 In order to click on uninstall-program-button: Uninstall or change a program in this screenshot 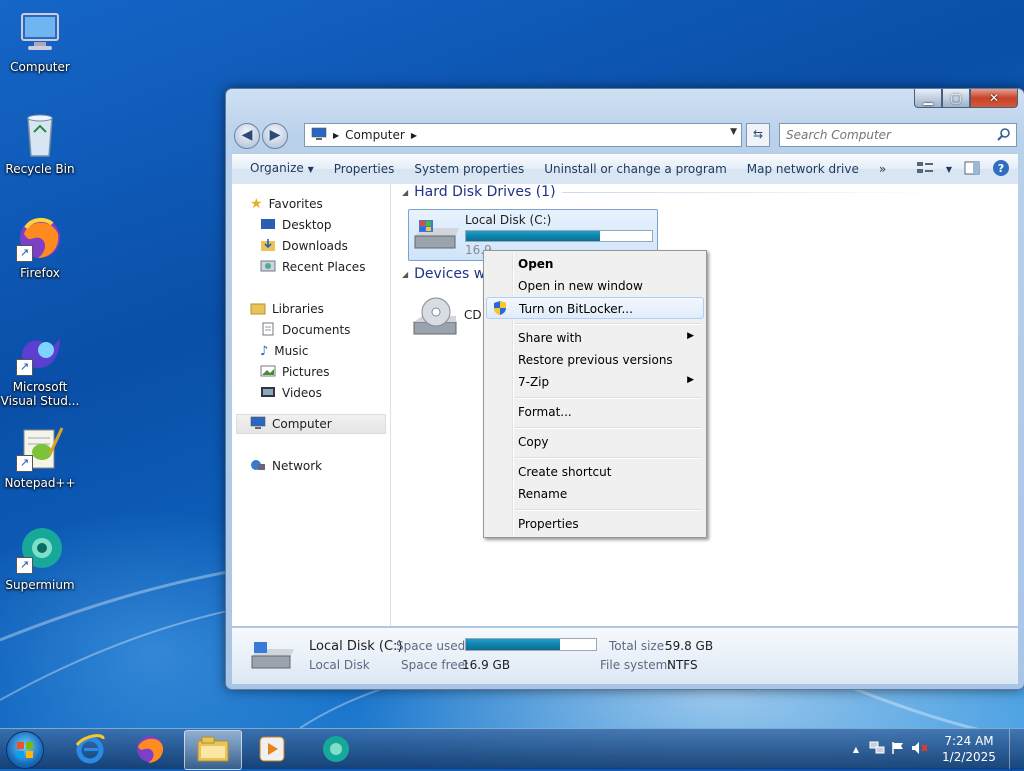, I will do `click(635, 169)`.